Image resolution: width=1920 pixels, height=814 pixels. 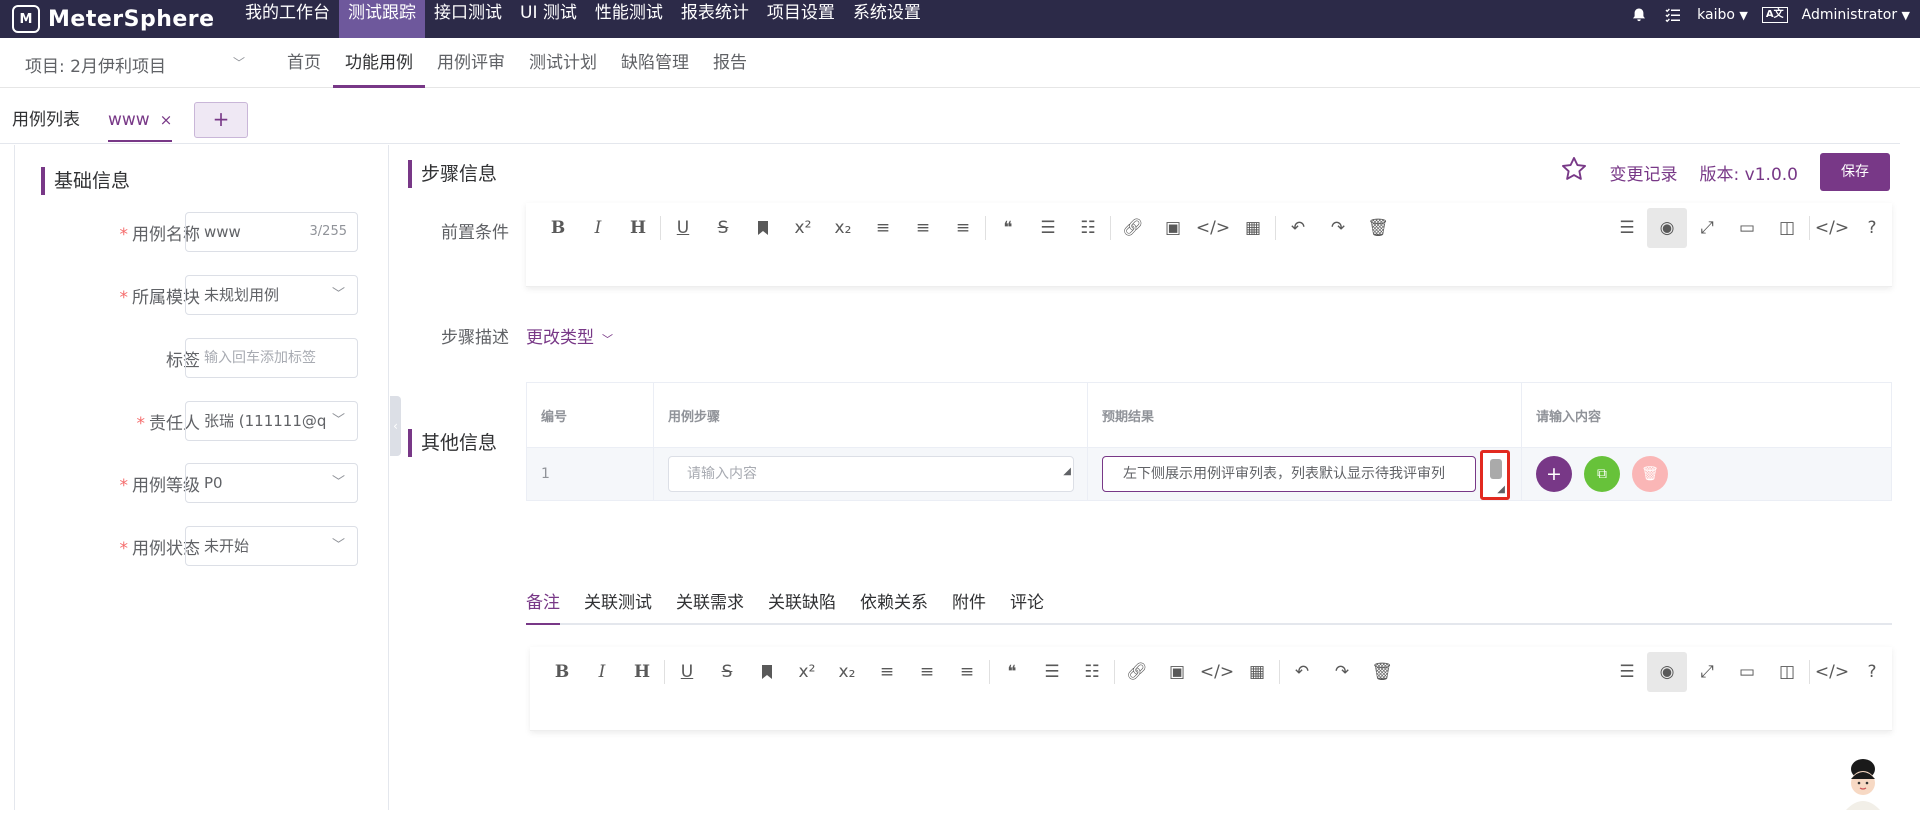 What do you see at coordinates (1749, 172) in the screenshot?
I see `version-selector: 版本: v1.0.0` at bounding box center [1749, 172].